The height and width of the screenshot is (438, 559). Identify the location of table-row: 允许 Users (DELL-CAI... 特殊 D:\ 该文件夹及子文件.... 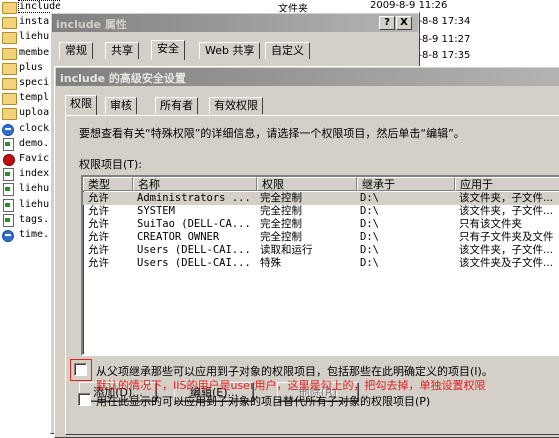
(321, 263).